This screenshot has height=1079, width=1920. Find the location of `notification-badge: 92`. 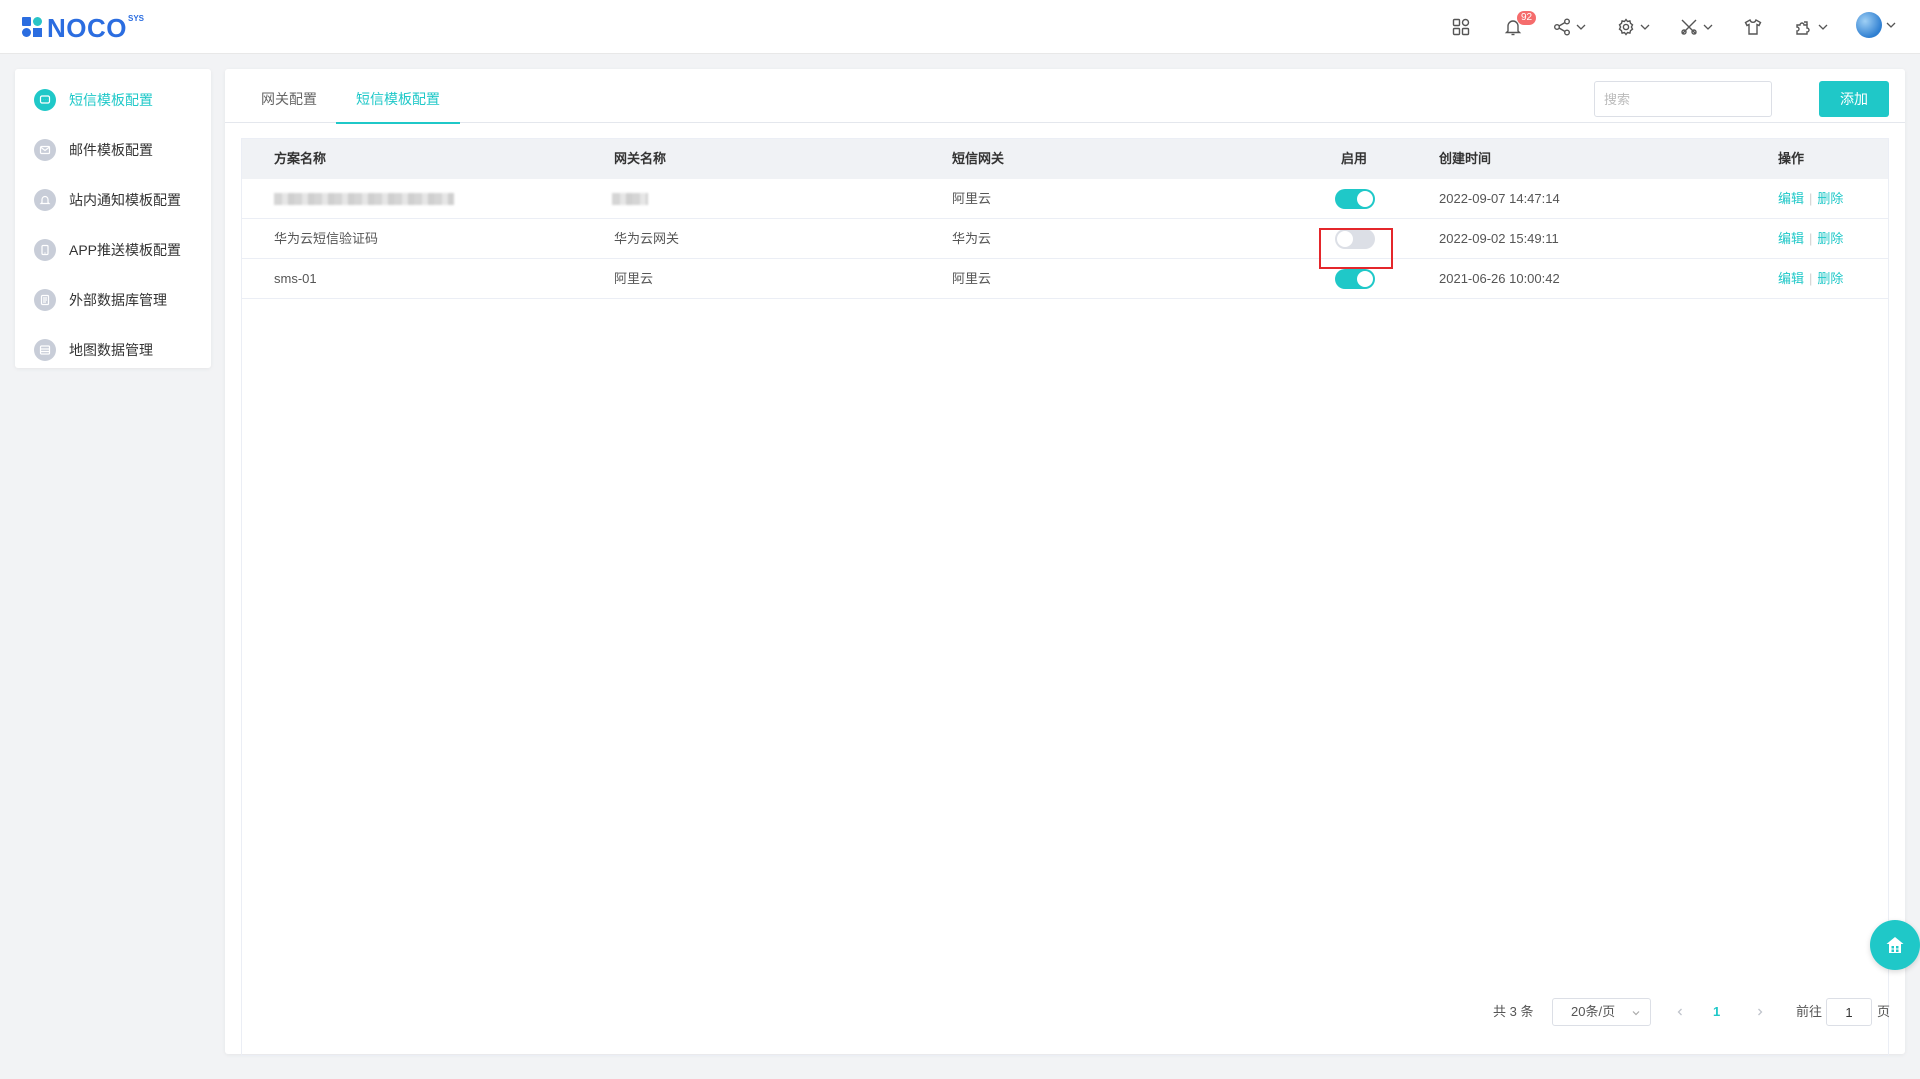

notification-badge: 92 is located at coordinates (1527, 18).